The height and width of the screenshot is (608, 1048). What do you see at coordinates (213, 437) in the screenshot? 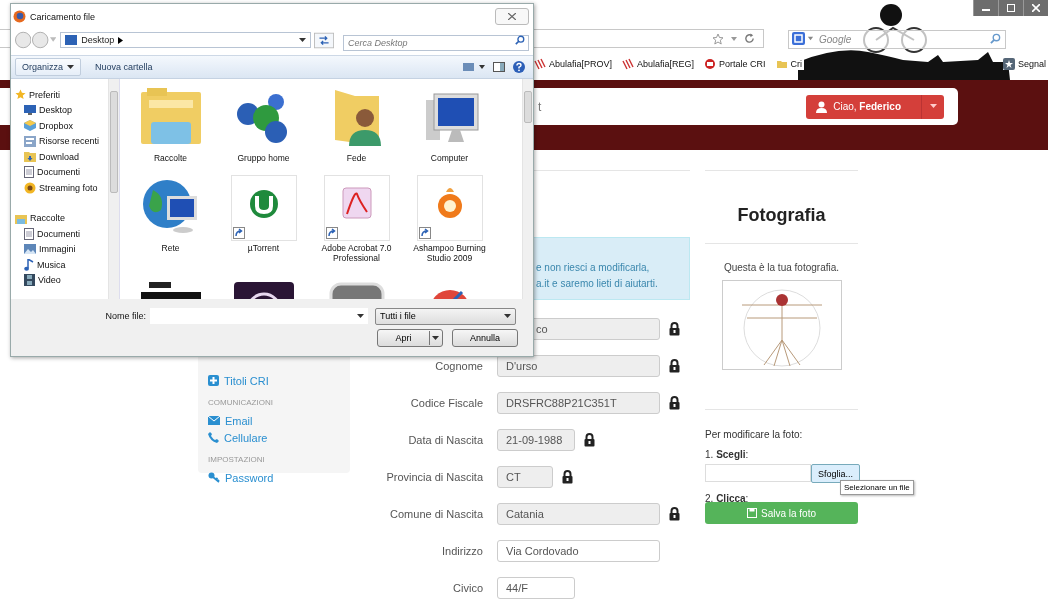
I see `phone-icon` at bounding box center [213, 437].